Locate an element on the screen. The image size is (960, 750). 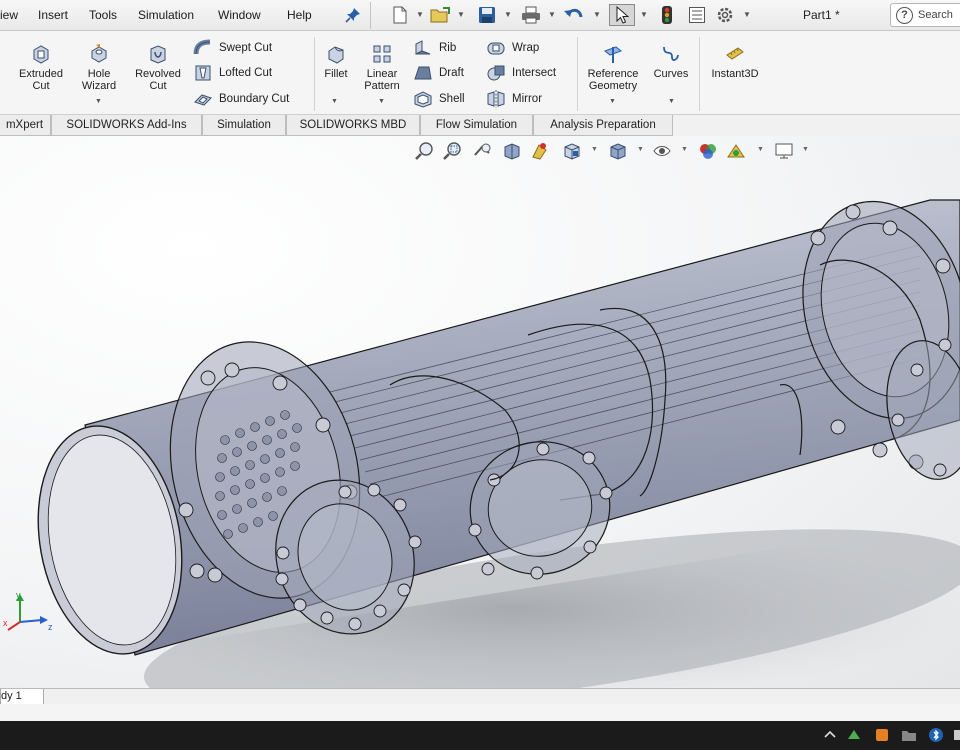
traffic-light-icon is located at coordinates (667, 15).